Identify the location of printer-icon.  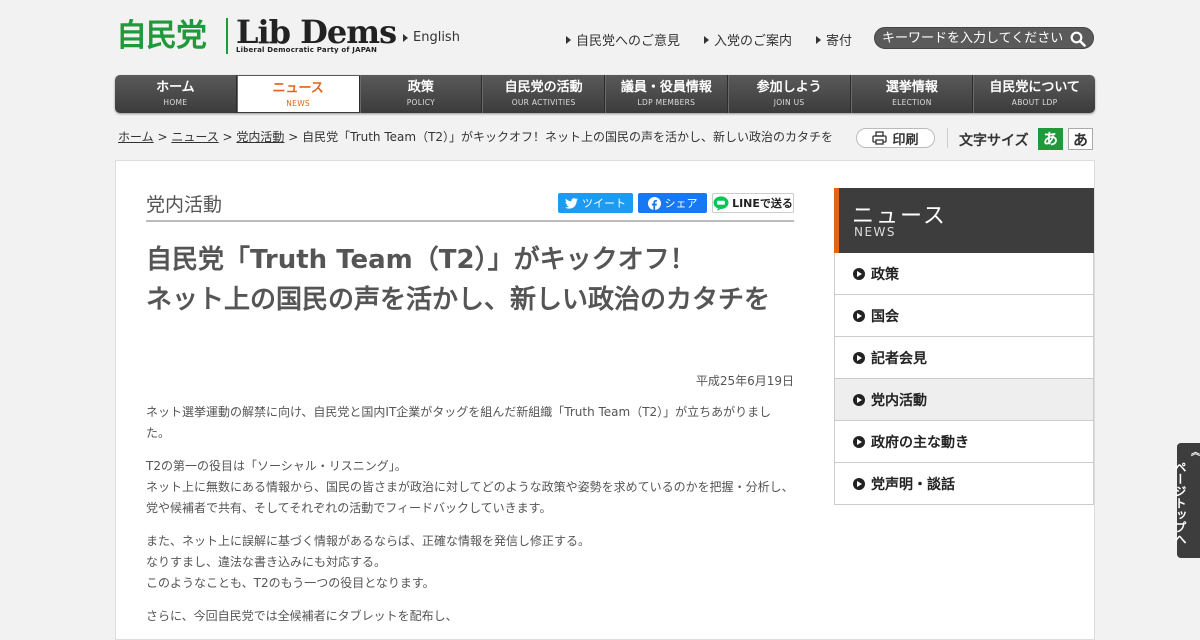
(880, 138).